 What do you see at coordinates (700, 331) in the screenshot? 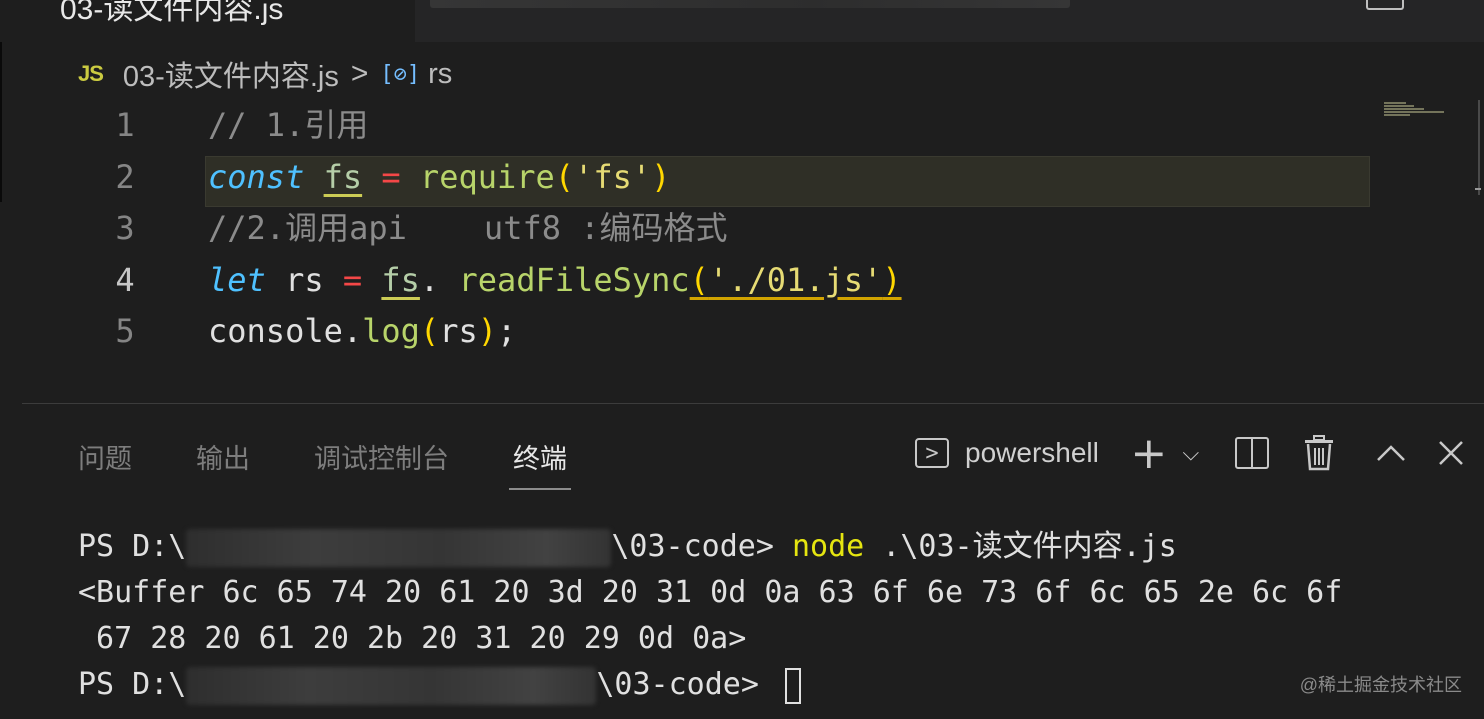
I see `code-line: 5 console.log(rs);` at bounding box center [700, 331].